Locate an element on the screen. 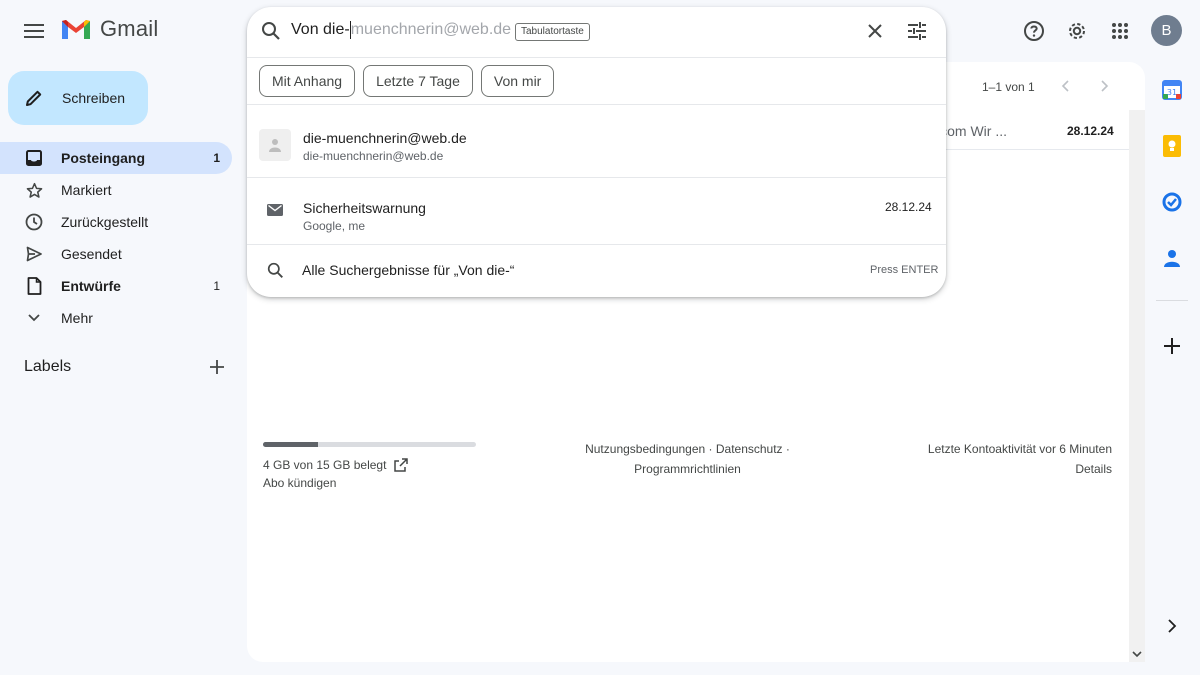 Image resolution: width=1200 pixels, height=675 pixels. email-row-date: 28.12.24 is located at coordinates (1090, 131).